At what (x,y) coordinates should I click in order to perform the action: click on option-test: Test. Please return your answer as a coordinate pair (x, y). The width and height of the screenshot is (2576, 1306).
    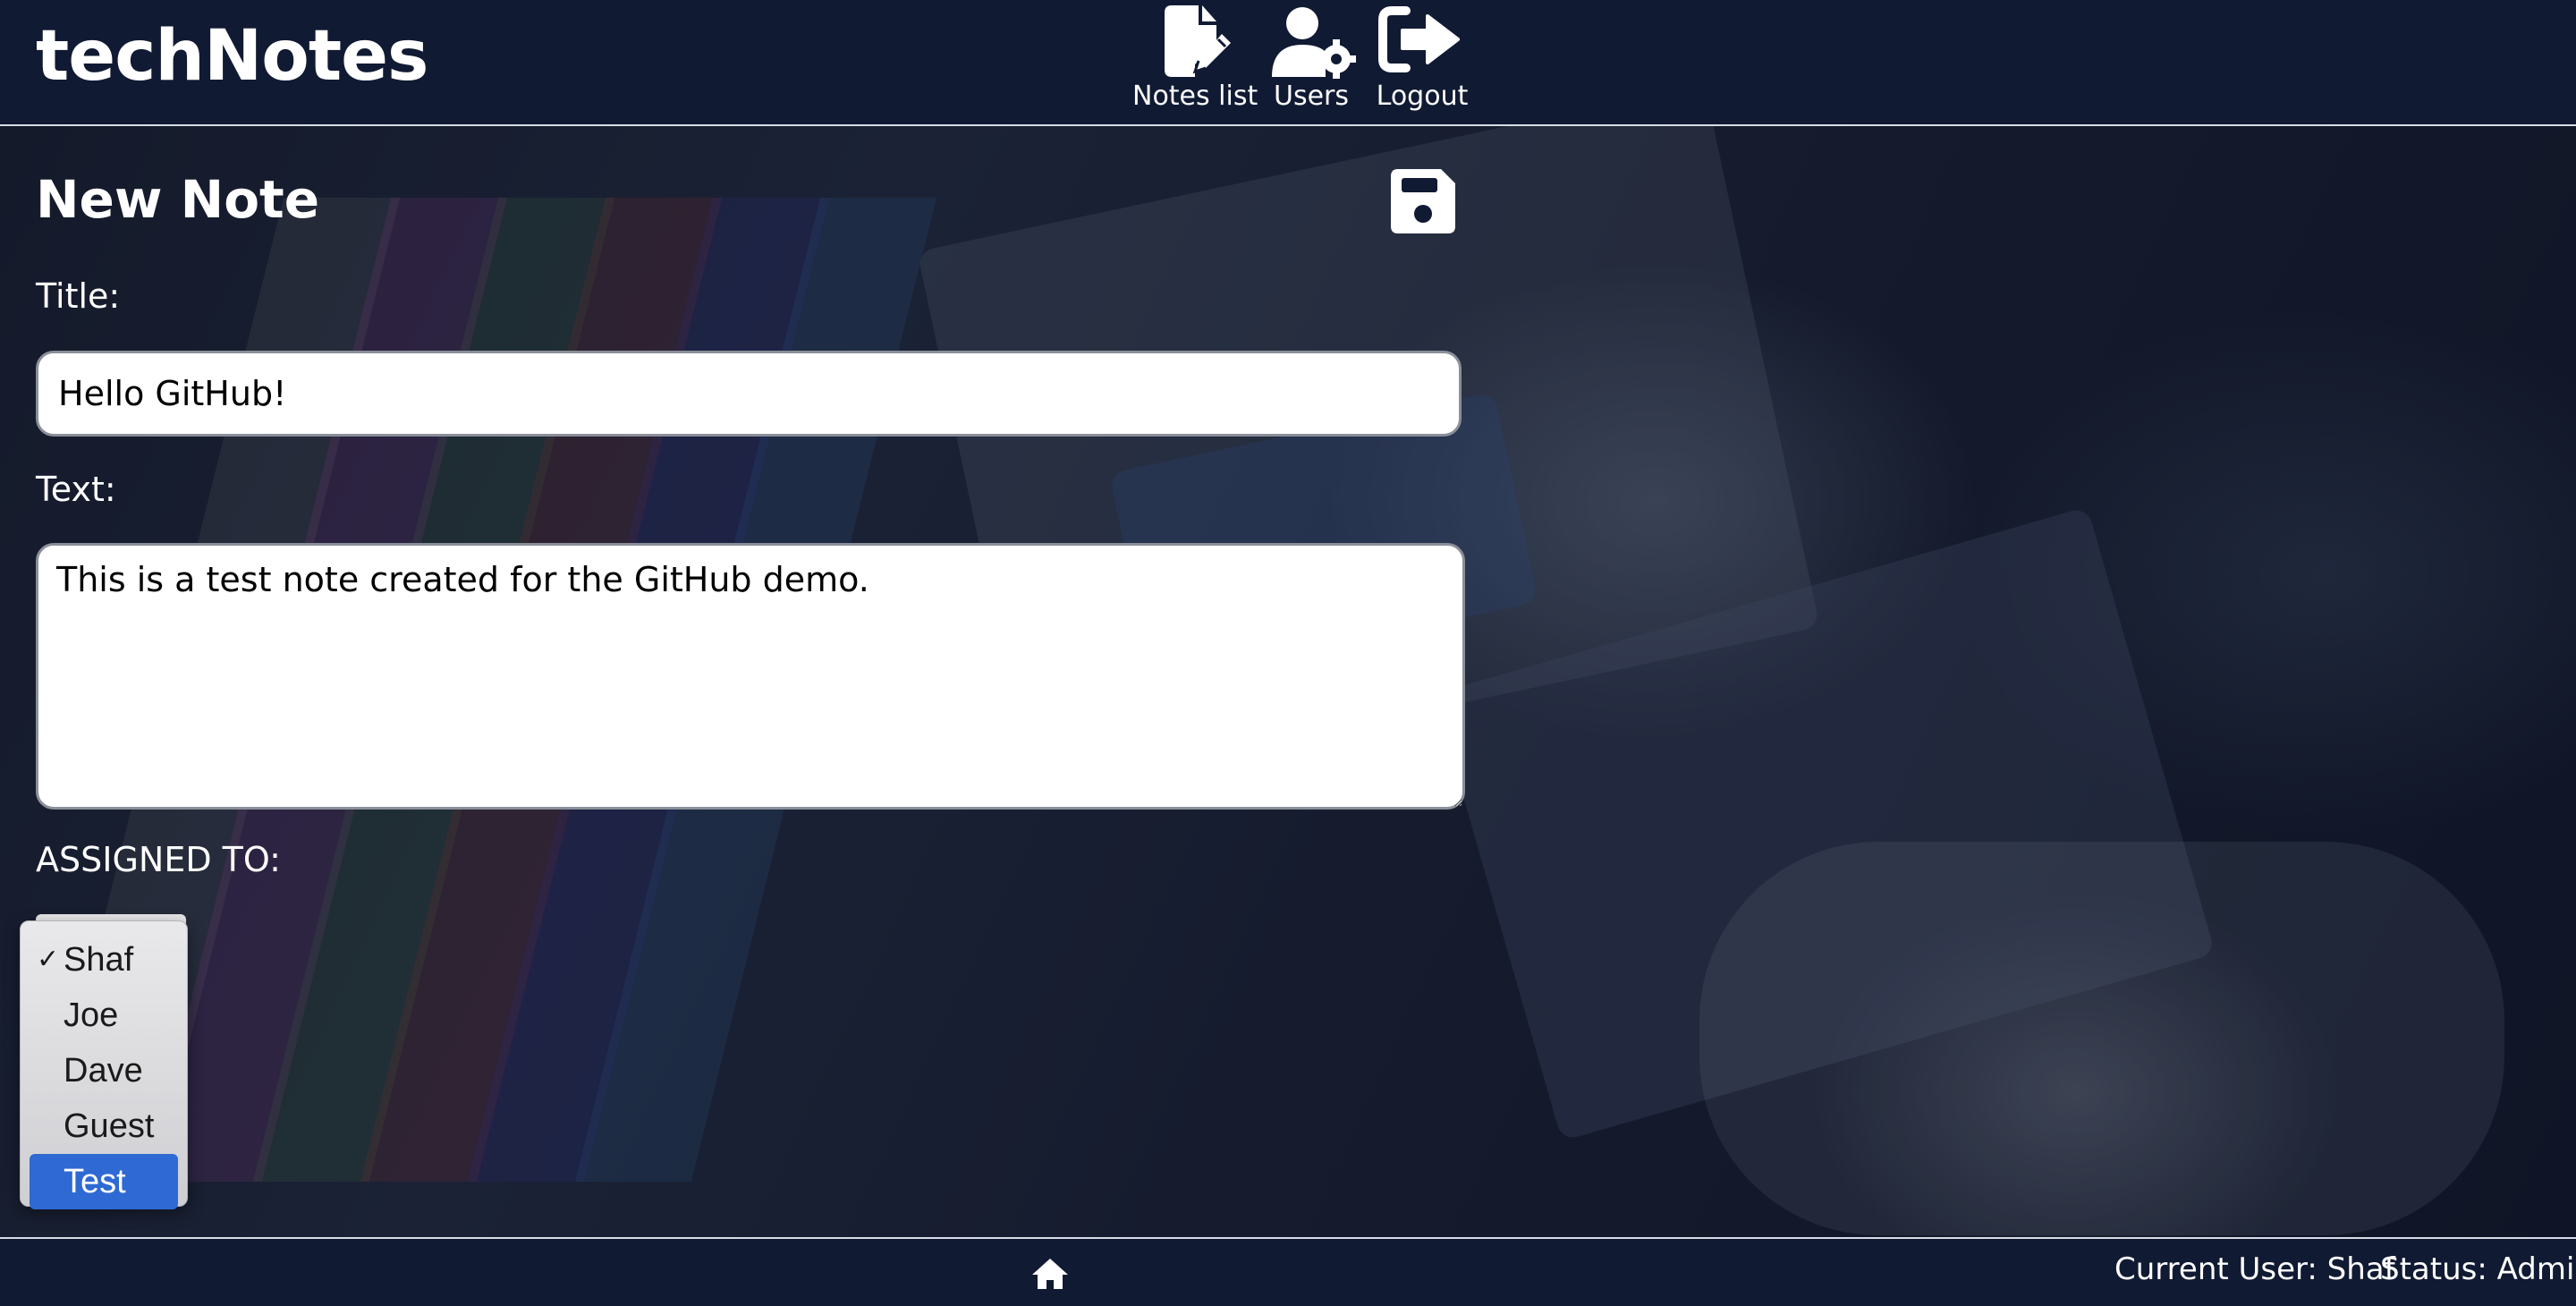
    Looking at the image, I should click on (104, 1181).